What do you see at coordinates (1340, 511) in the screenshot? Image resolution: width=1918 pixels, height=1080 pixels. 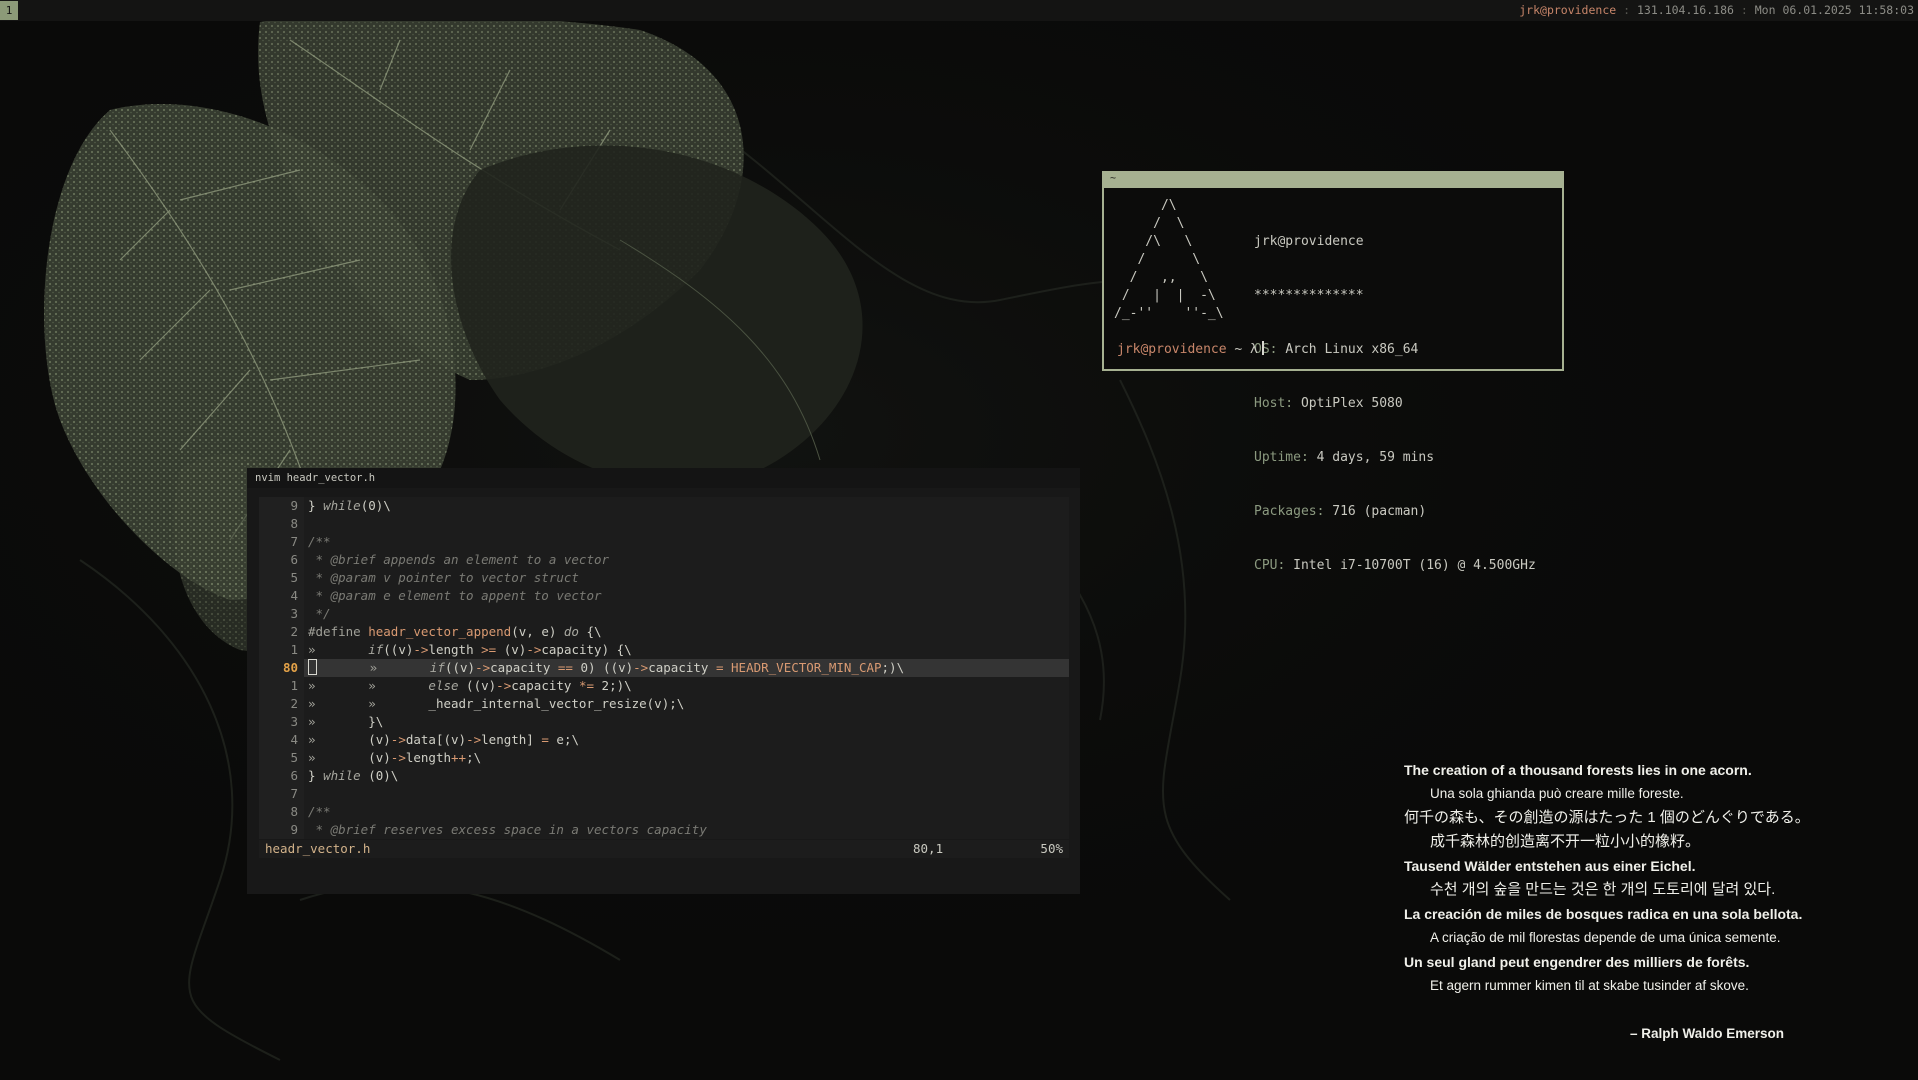 I see `info-row: Packages: 716 (pacman)` at bounding box center [1340, 511].